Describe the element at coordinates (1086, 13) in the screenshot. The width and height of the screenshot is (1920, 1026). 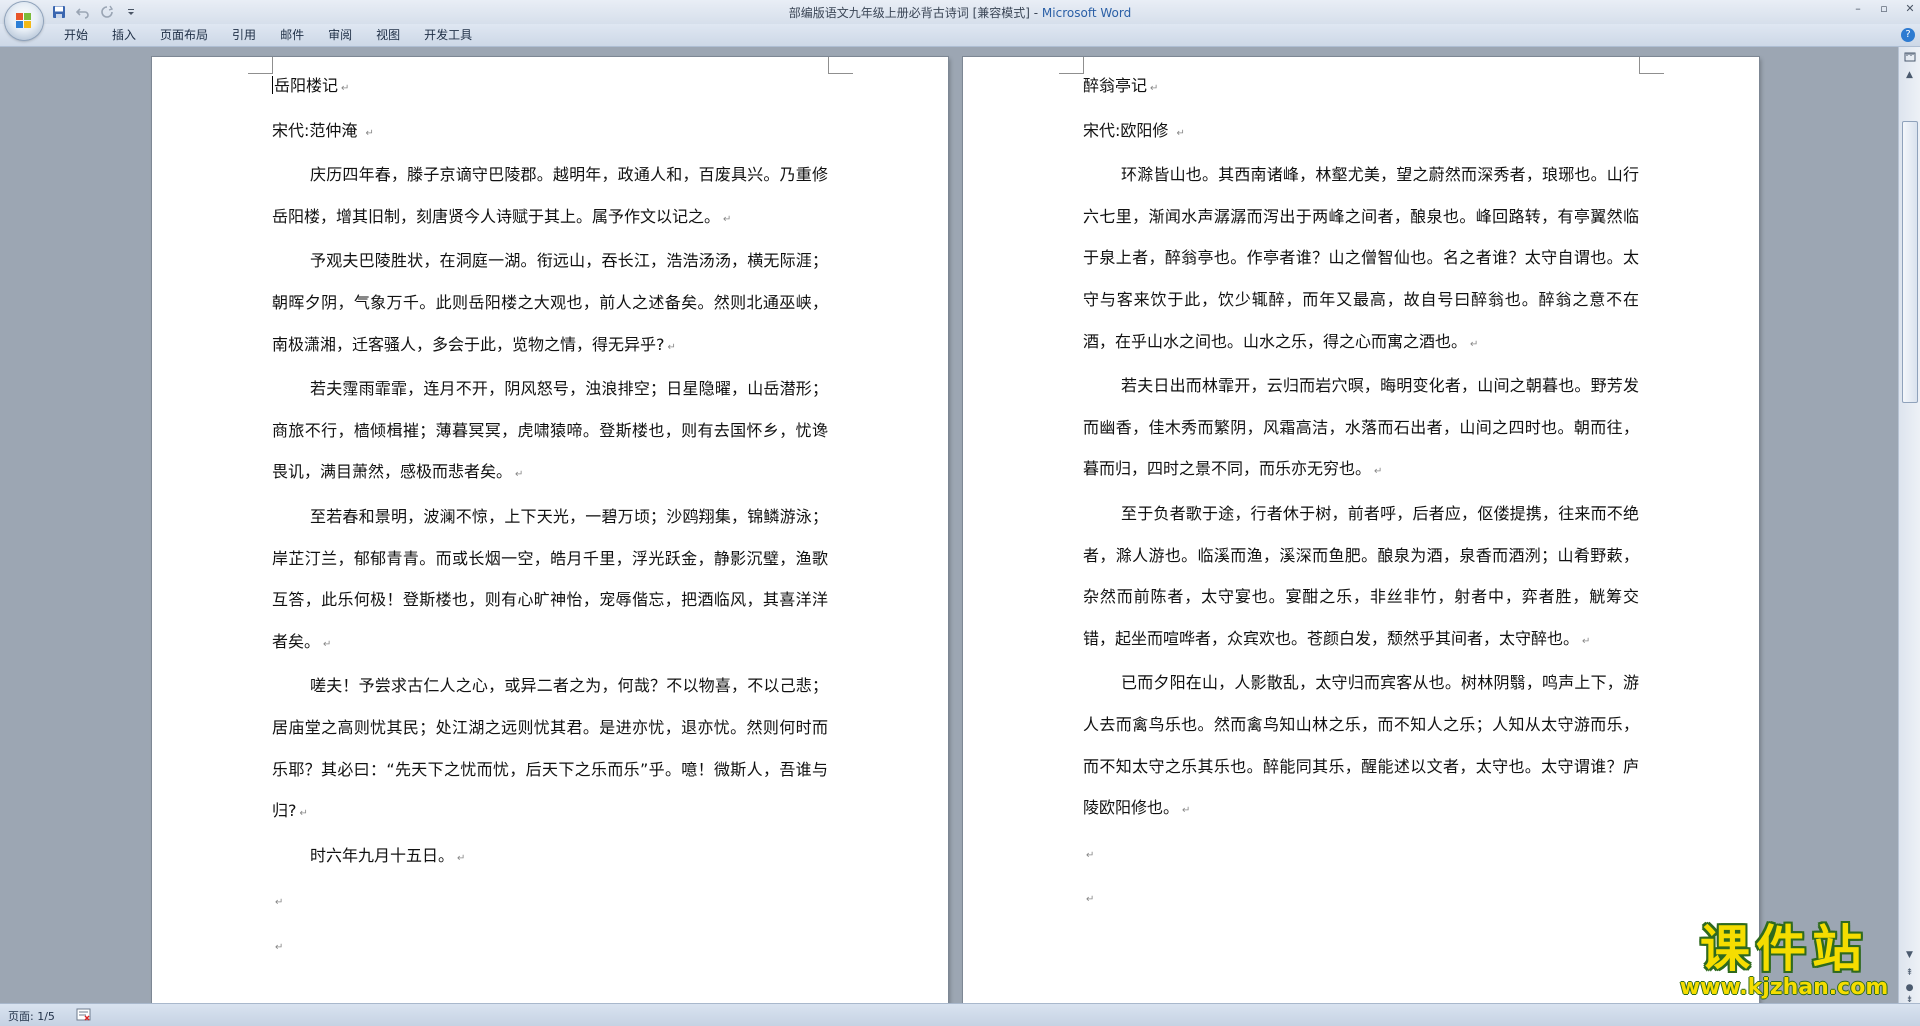
I see `app-name: Microsoft Word` at that location.